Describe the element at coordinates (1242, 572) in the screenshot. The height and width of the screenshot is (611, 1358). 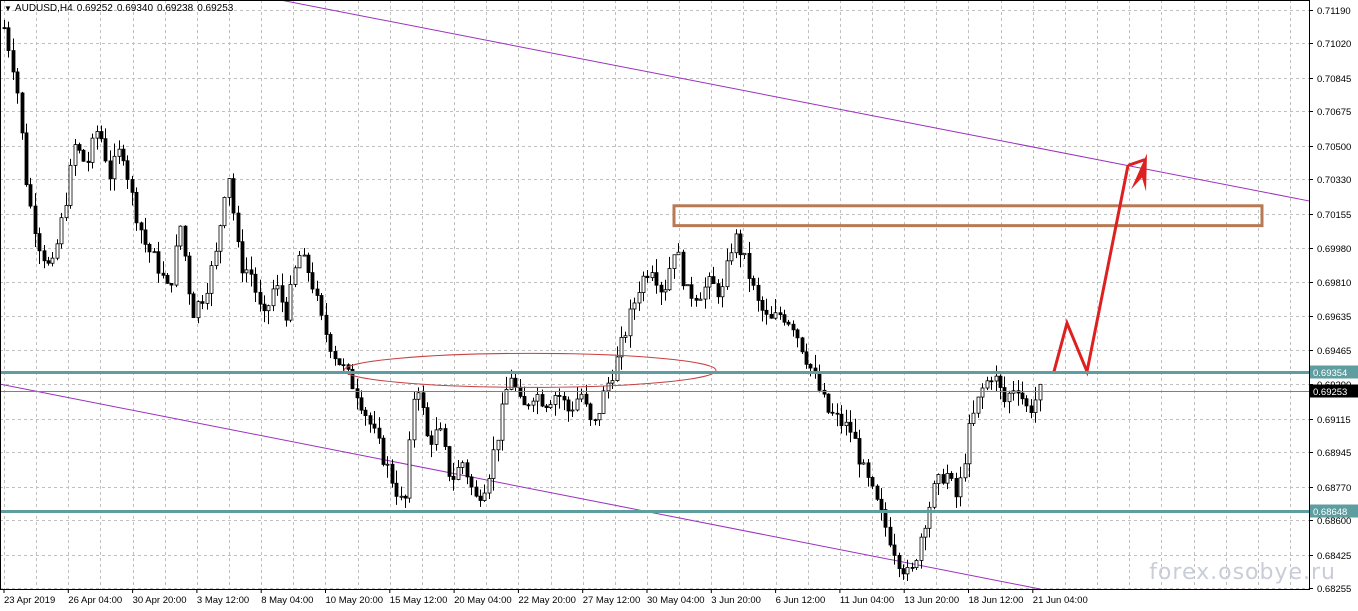
I see `watermark: forex.osobye.ru` at that location.